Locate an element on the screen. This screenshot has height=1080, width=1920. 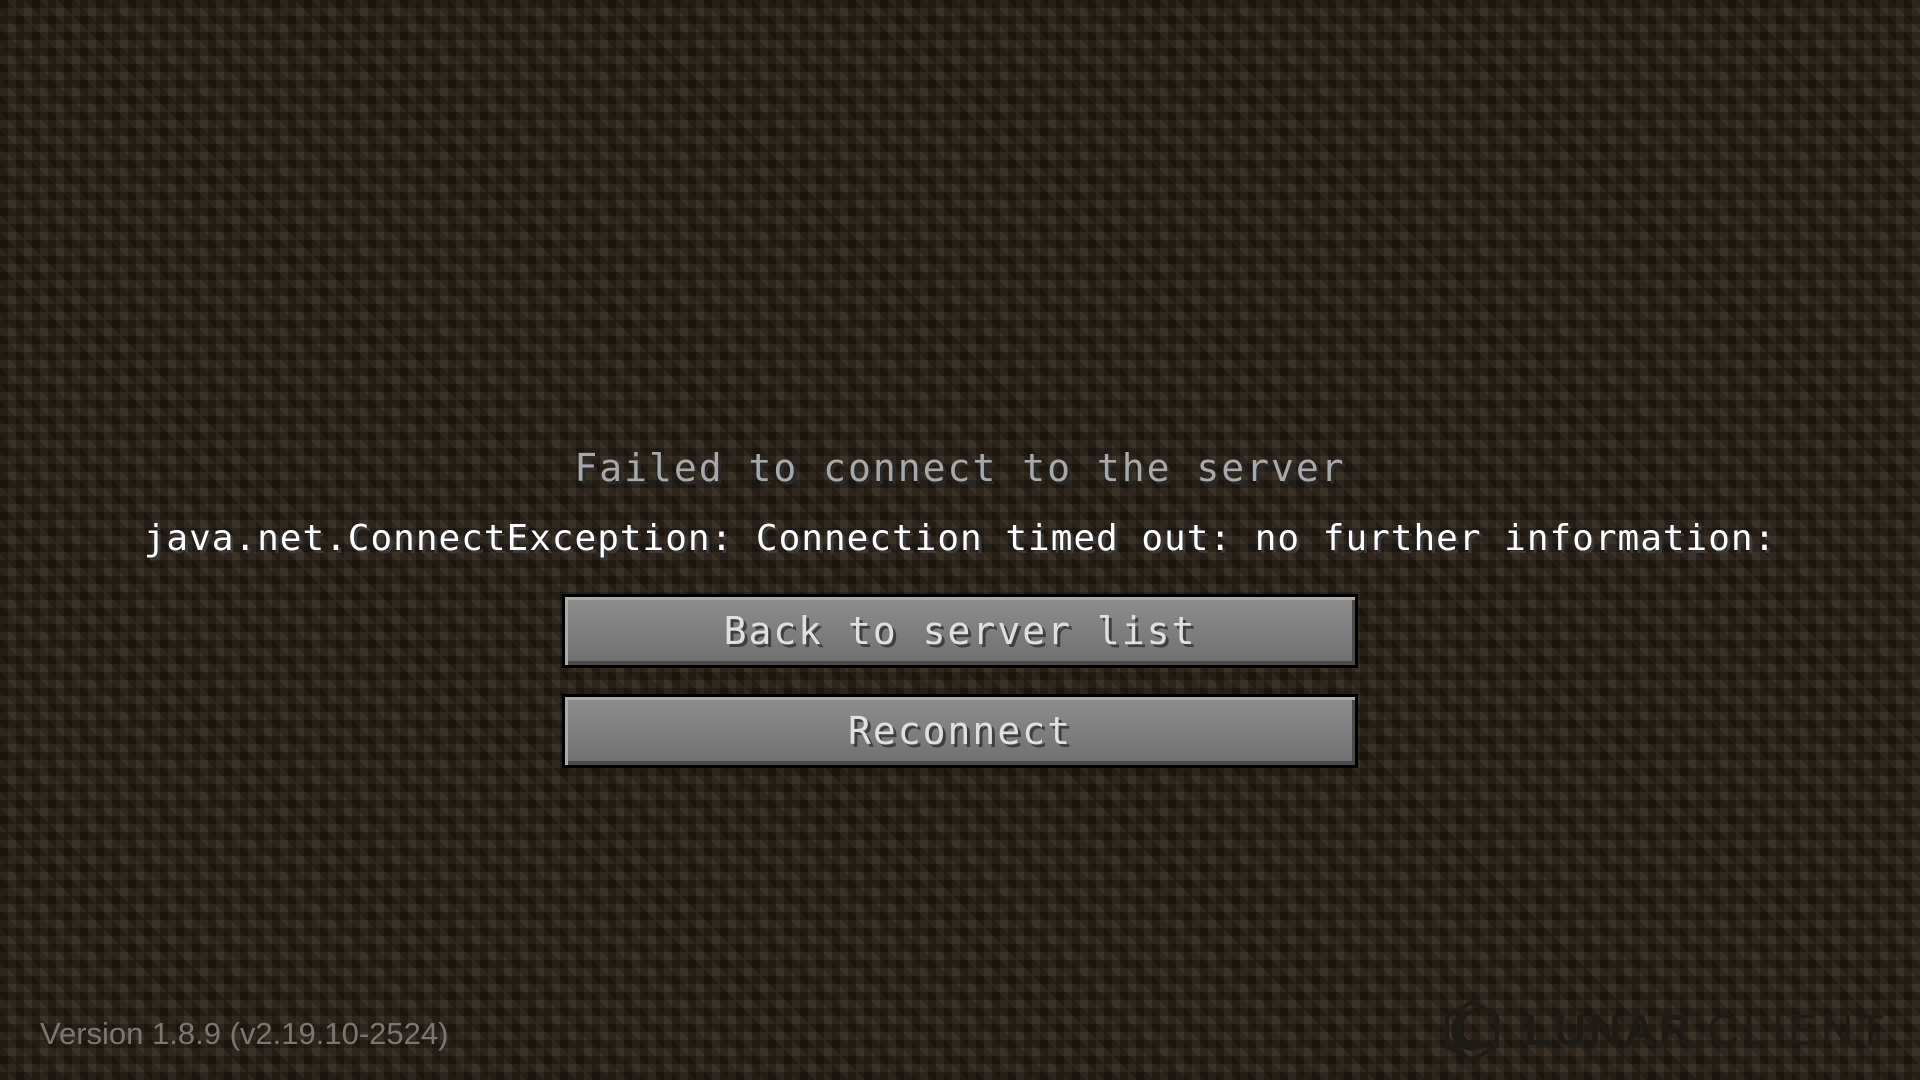
screen-title: Failed to connect to the server is located at coordinates (960, 468).